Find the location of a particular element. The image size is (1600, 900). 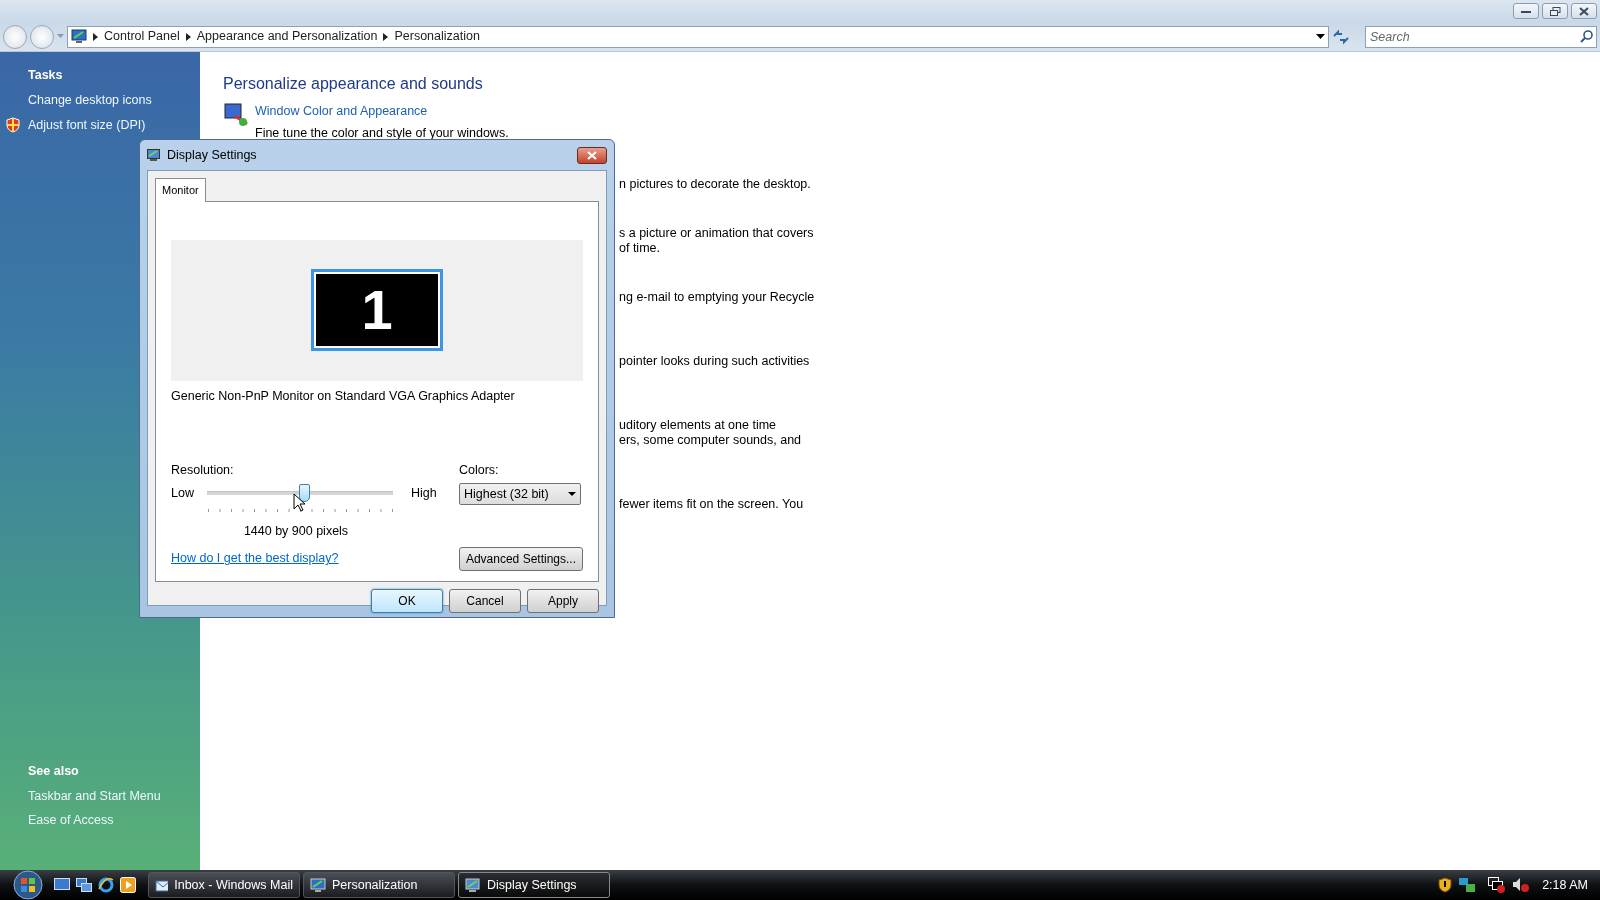

minimize-button is located at coordinates (1526, 11).